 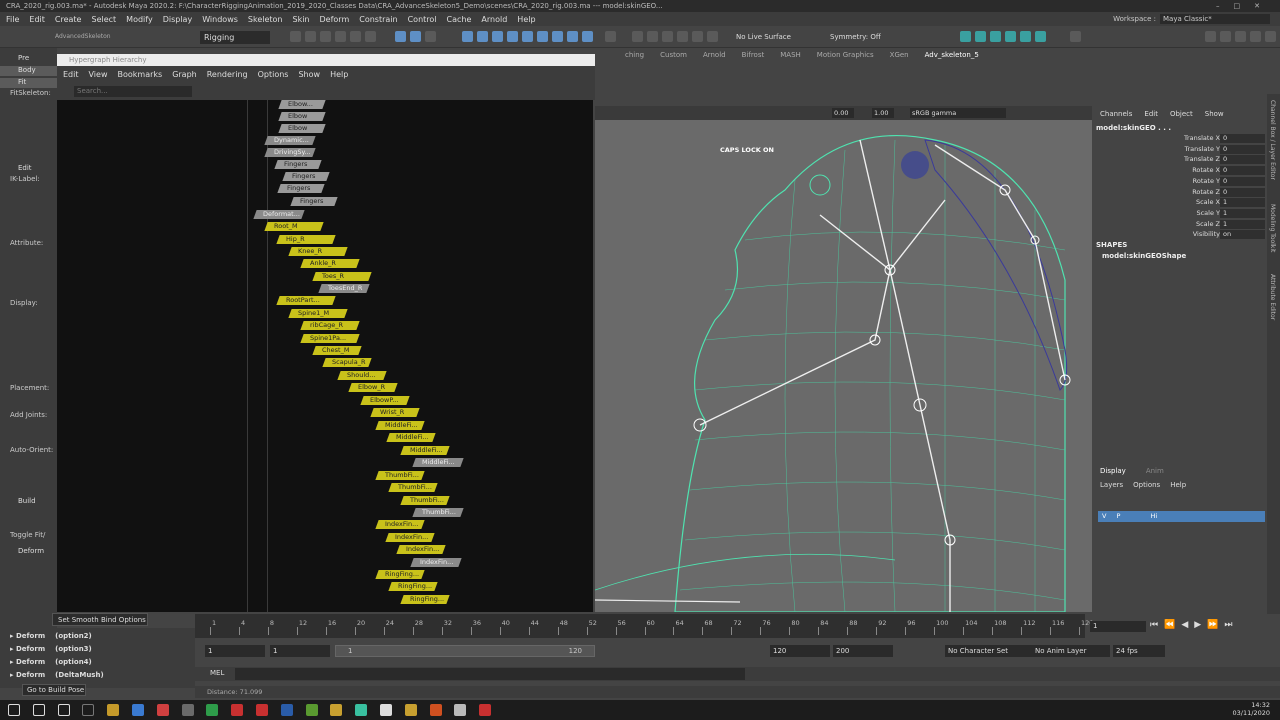 I want to click on symmetry-label: Symmetry: Off, so click(x=855, y=37).